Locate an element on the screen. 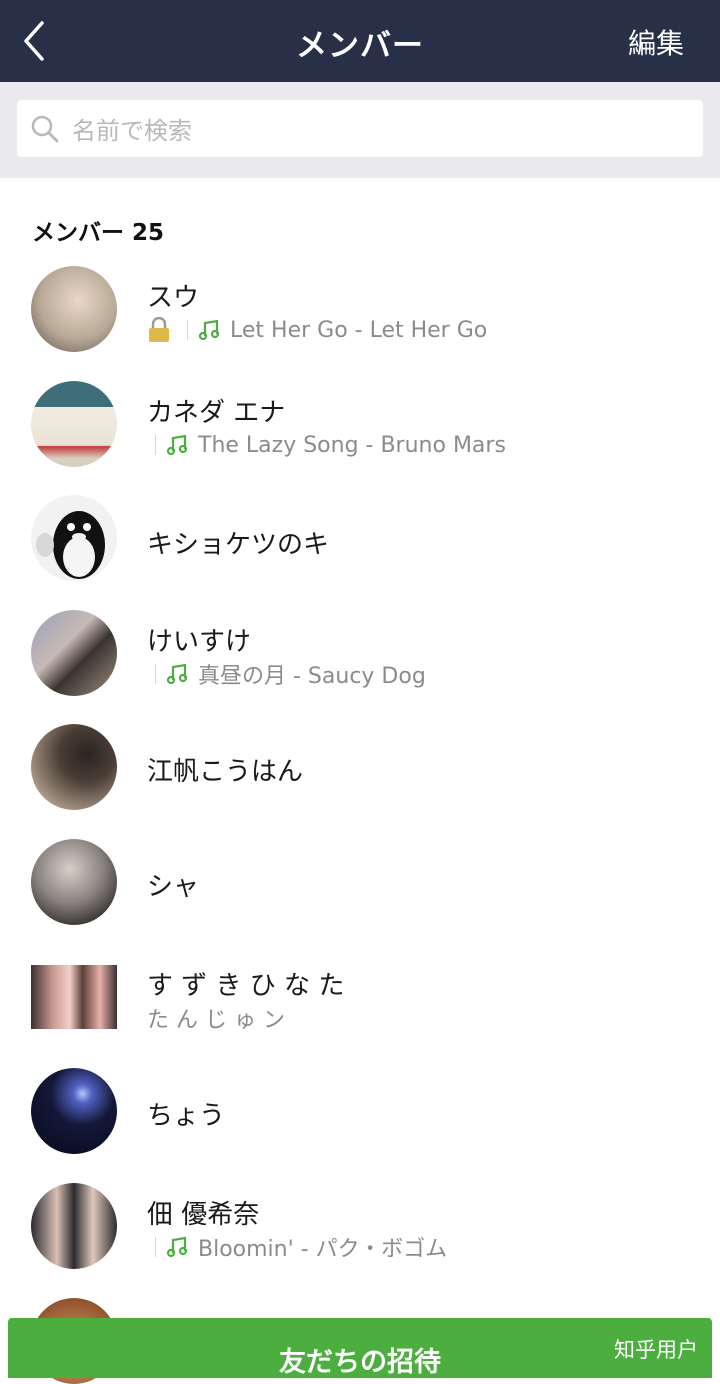  penguin-image is located at coordinates (70, 545).